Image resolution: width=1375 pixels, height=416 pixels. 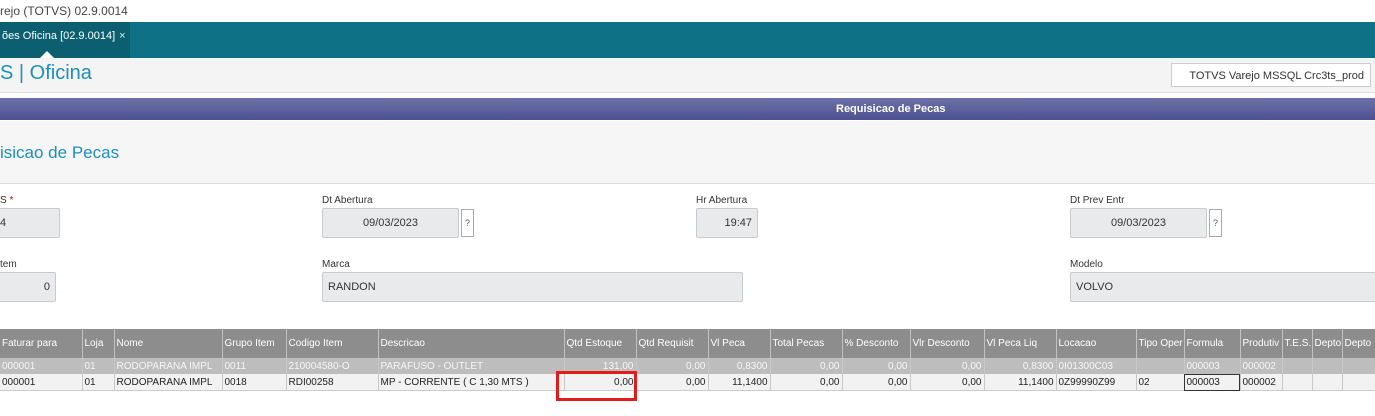 What do you see at coordinates (1261, 343) in the screenshot?
I see `col-produtiv: Produtiv` at bounding box center [1261, 343].